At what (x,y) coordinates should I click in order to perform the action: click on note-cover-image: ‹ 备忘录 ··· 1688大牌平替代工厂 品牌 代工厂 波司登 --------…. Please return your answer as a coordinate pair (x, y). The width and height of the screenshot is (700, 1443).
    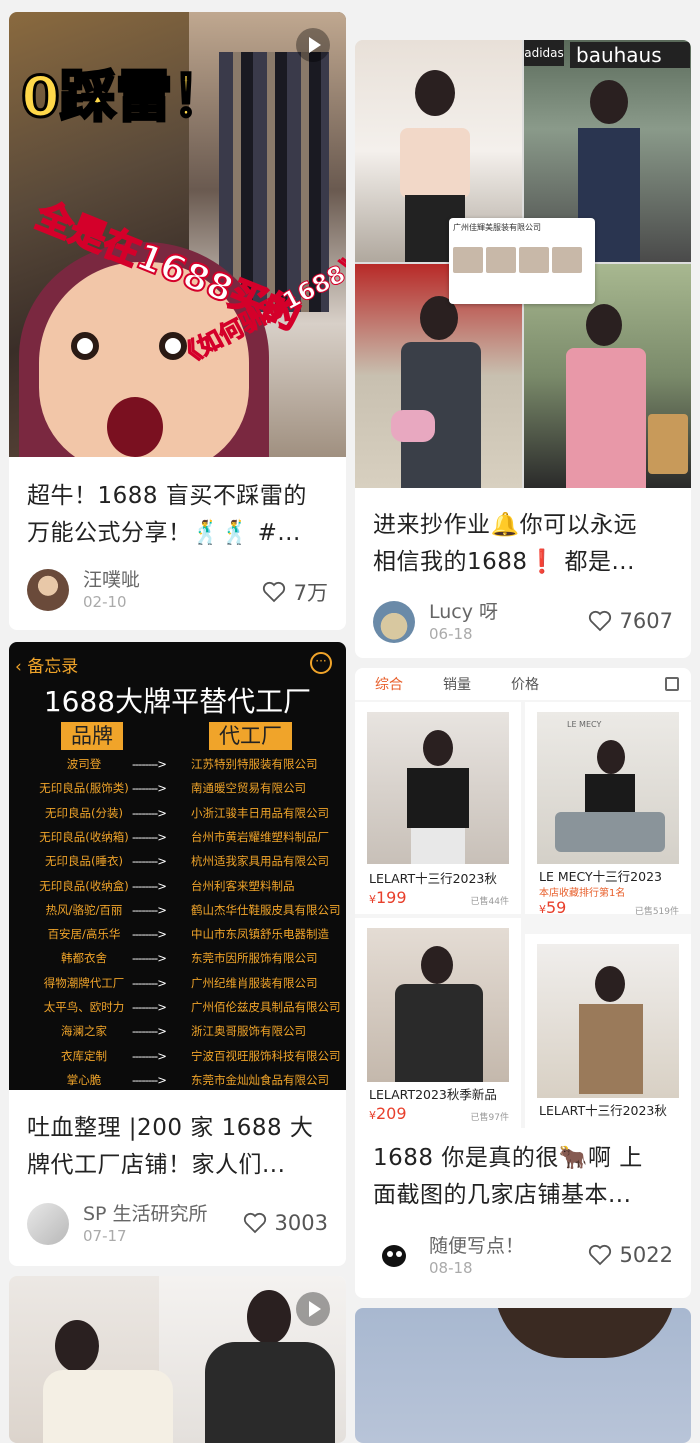
    Looking at the image, I should click on (177, 866).